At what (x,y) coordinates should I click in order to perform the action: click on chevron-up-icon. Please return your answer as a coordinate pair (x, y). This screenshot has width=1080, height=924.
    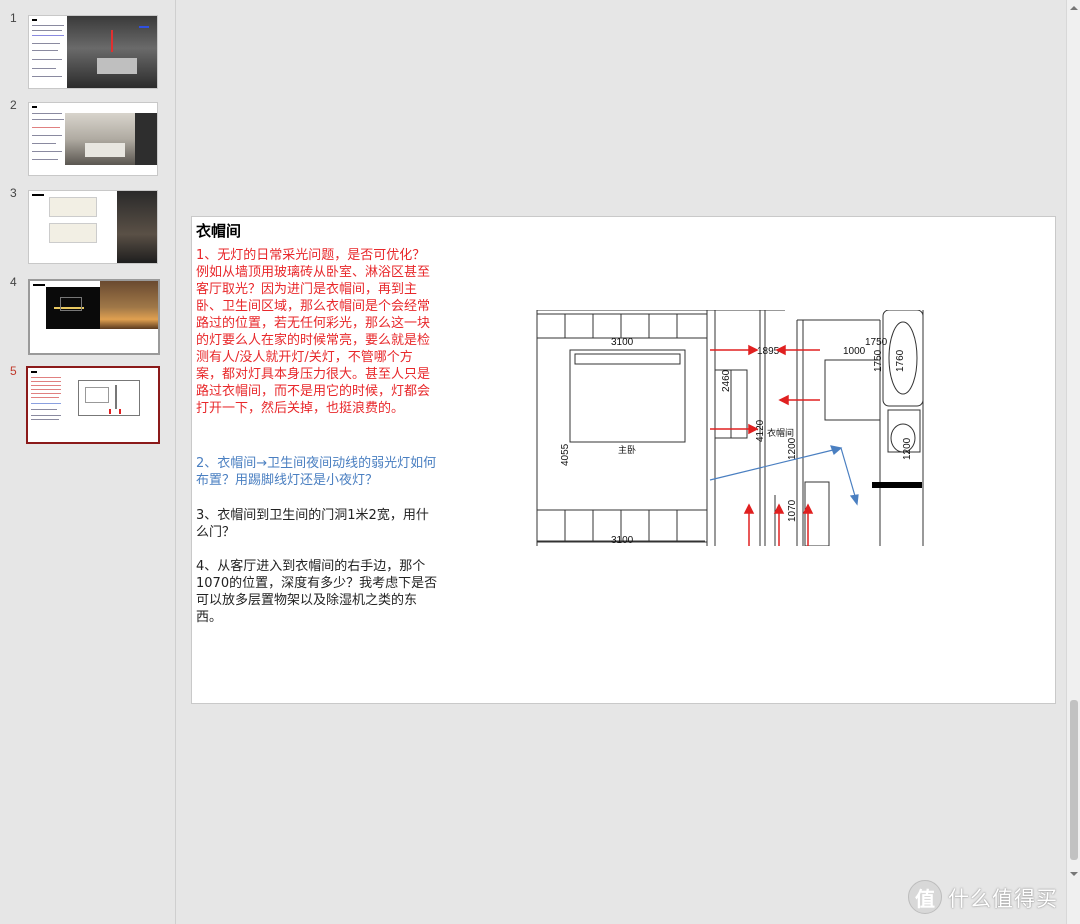
    Looking at the image, I should click on (1074, 8).